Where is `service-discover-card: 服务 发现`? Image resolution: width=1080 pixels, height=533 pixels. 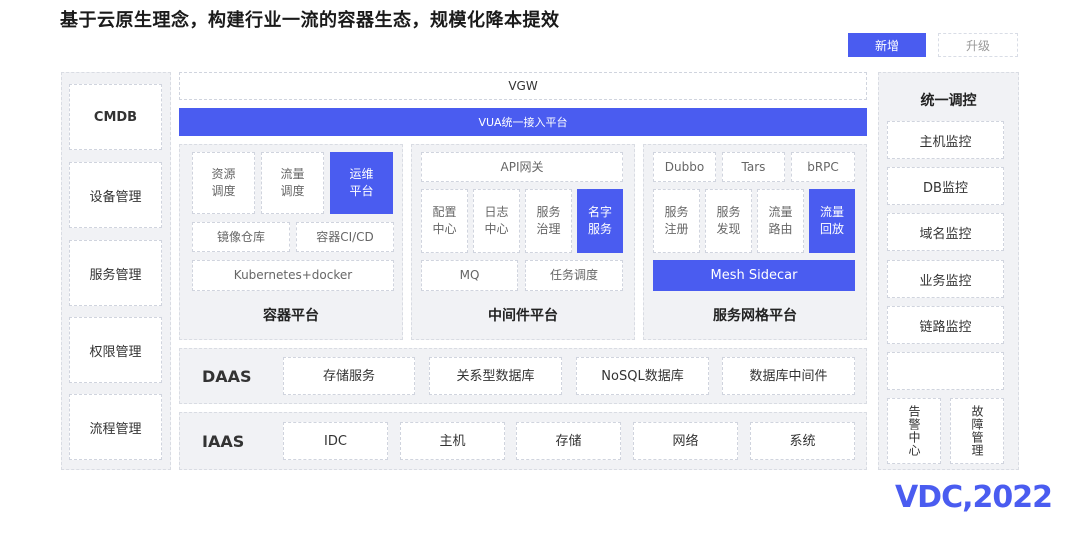
service-discover-card: 服务 发现 is located at coordinates (728, 221).